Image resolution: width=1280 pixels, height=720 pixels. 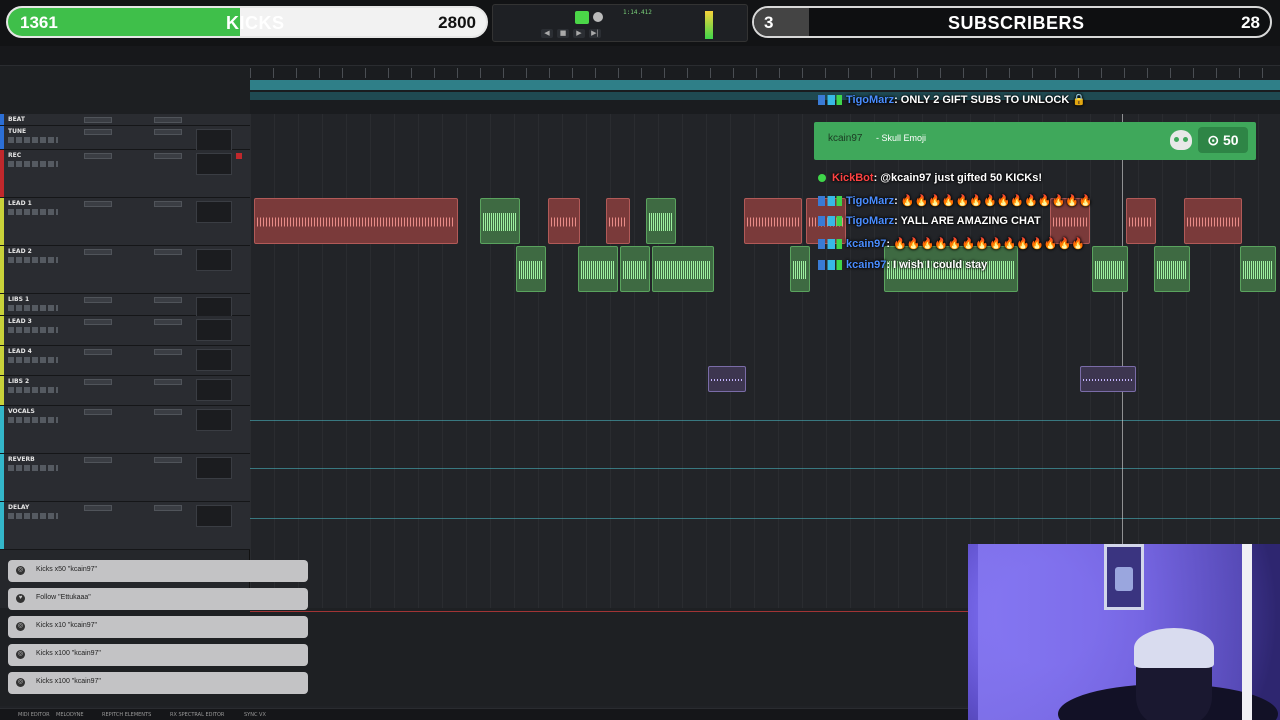 I want to click on track-name: VOCALS, so click(x=21, y=411).